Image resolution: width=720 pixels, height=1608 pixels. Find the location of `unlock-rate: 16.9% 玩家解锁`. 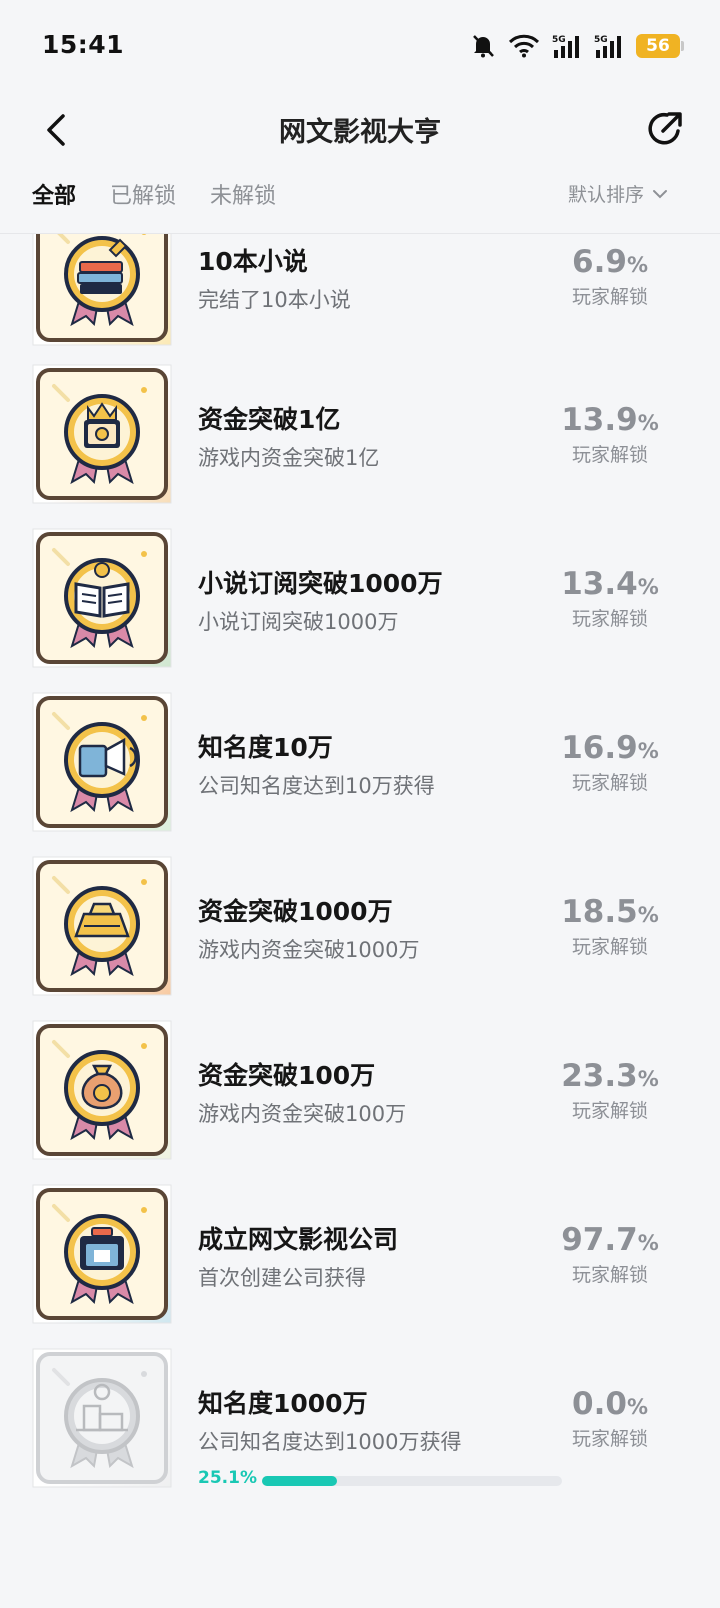

unlock-rate: 16.9% 玩家解锁 is located at coordinates (610, 762).